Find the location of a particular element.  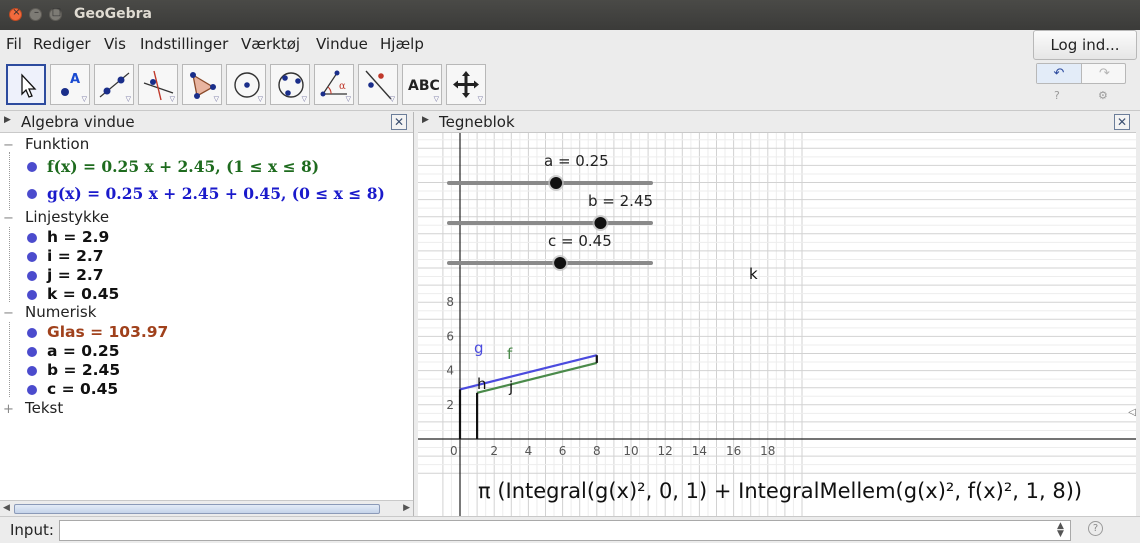

redo-button: ↷ is located at coordinates (1104, 73).